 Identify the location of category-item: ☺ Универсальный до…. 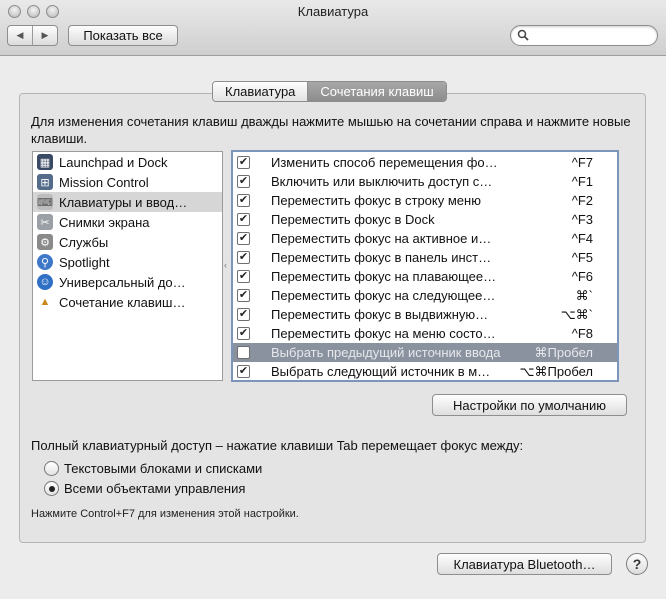
(127, 282).